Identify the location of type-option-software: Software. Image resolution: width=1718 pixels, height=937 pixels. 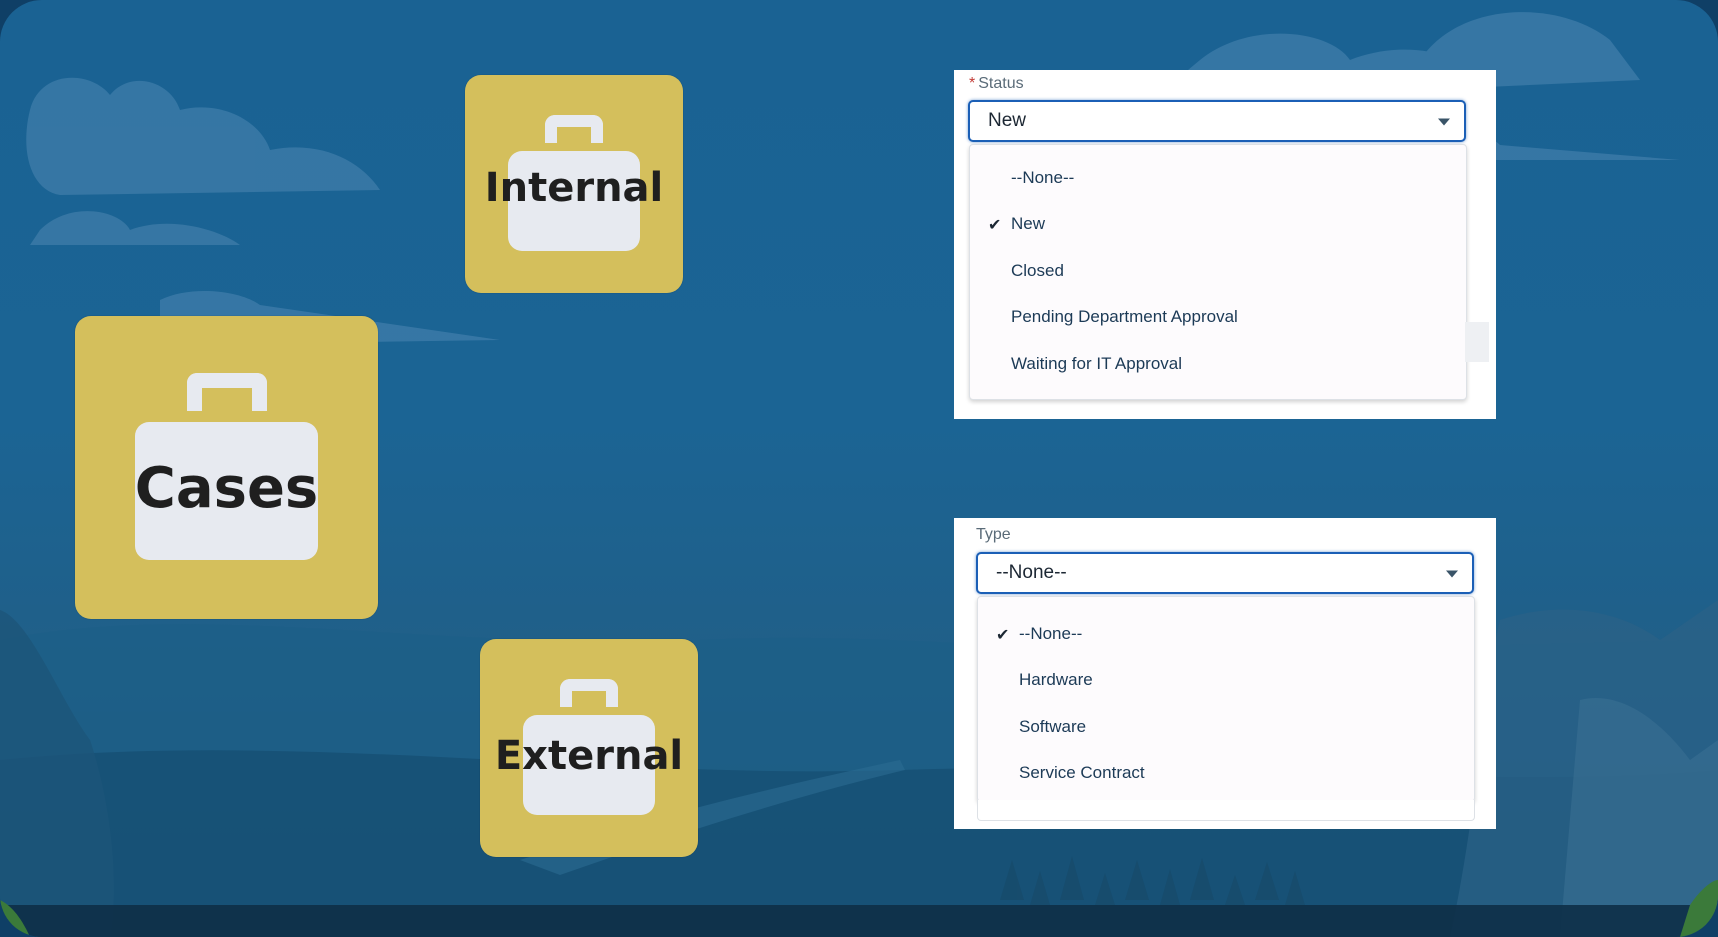
(1226, 728).